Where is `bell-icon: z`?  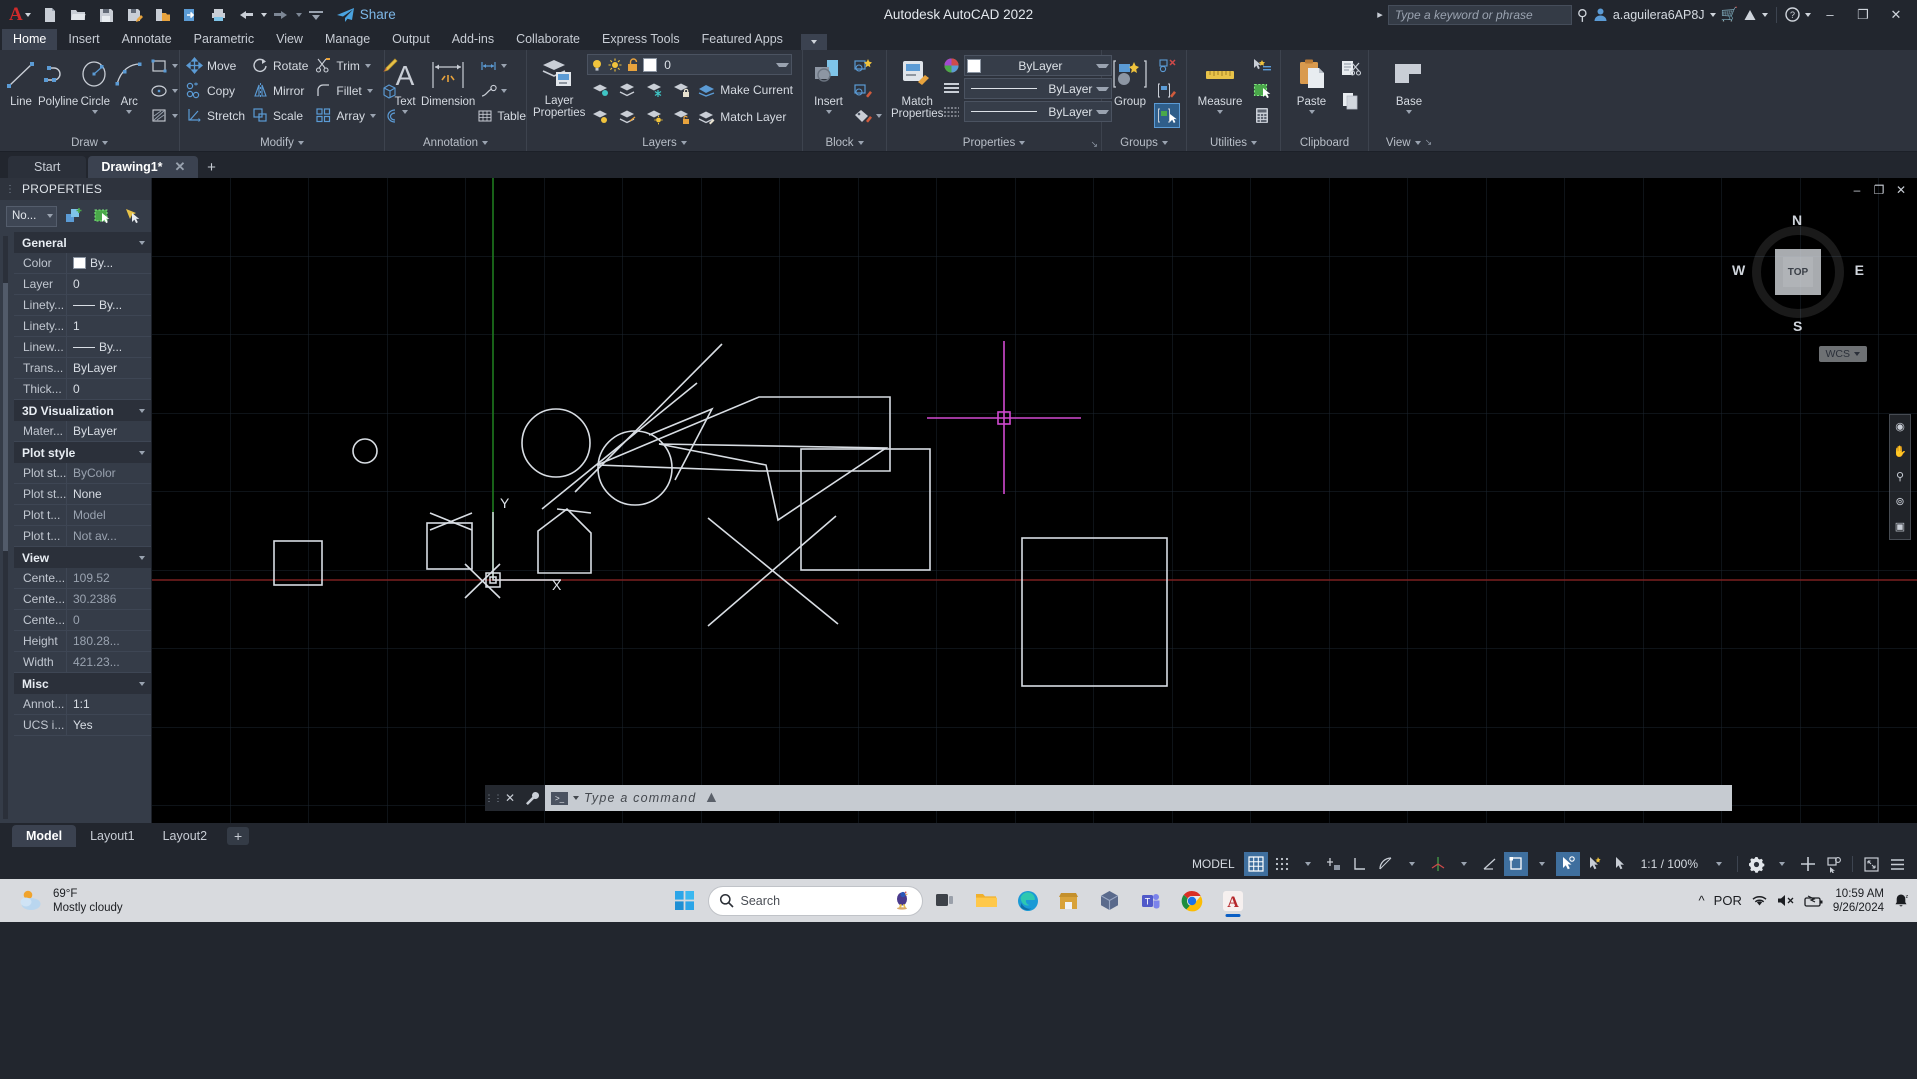 bell-icon: z is located at coordinates (1901, 901).